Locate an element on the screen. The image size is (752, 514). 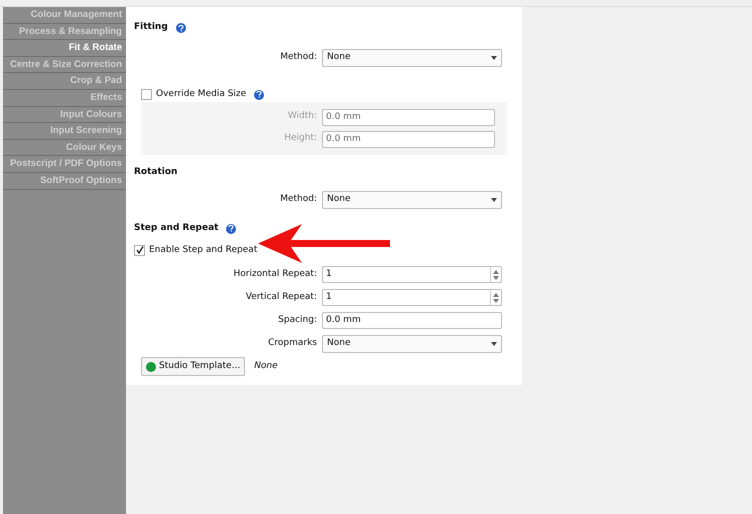
section-heading: Step and Repeat is located at coordinates (176, 228).